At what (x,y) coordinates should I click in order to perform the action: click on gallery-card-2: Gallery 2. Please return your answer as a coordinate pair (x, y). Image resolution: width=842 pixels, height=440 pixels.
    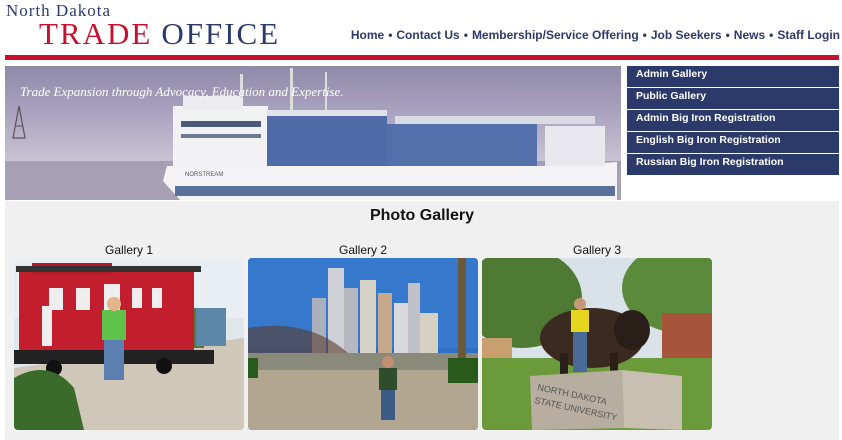
    Looking at the image, I should click on (363, 336).